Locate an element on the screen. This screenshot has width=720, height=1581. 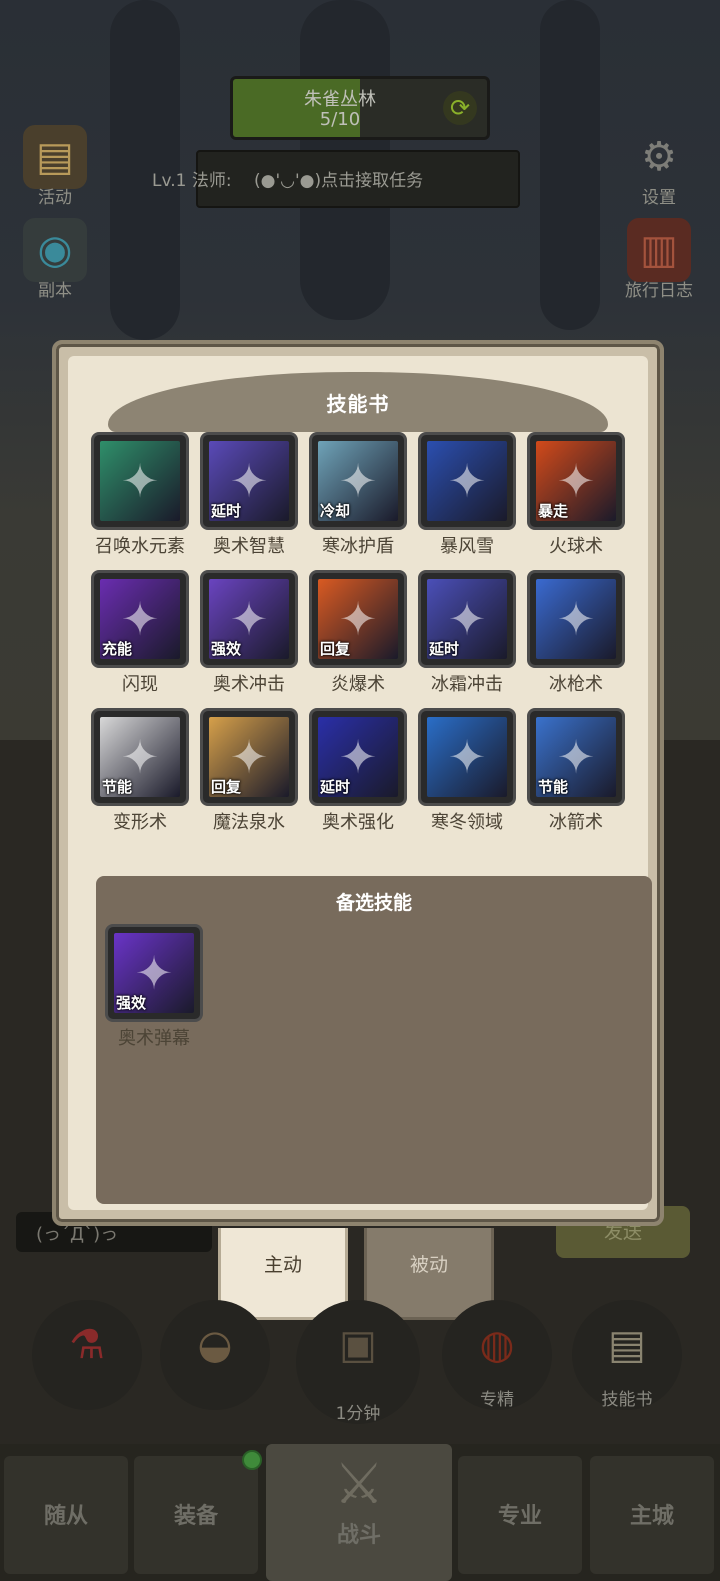
blizzard-shards-icon: ✦ is located at coordinates (467, 481).